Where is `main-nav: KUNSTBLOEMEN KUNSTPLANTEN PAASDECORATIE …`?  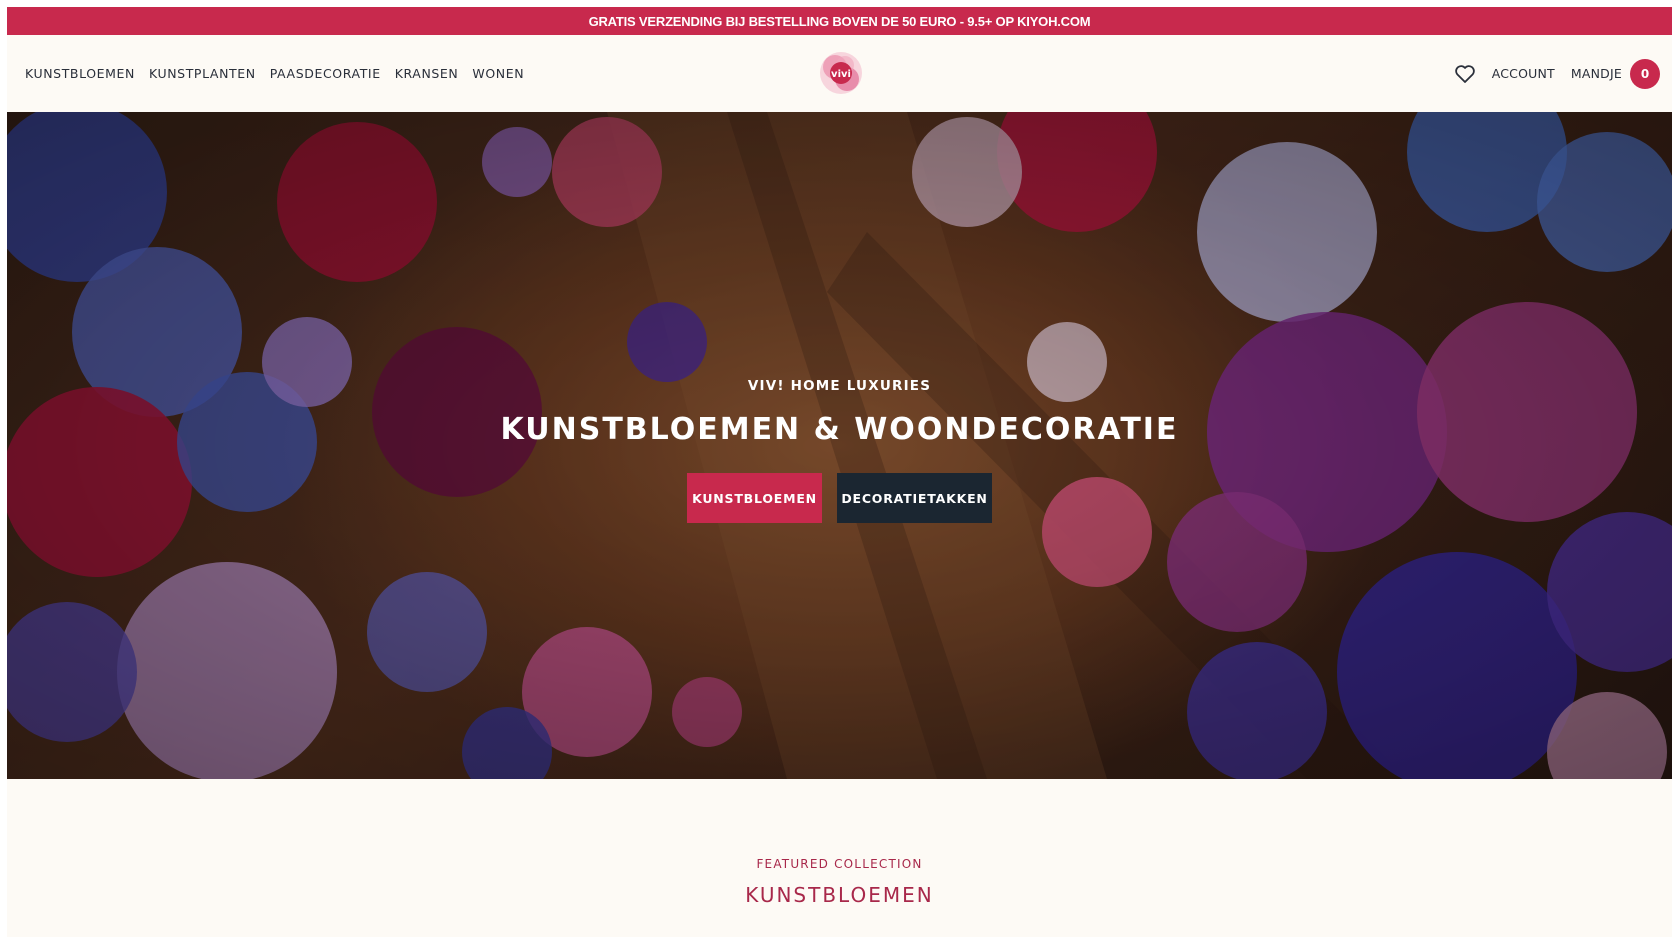
main-nav: KUNSTBLOEMEN KUNSTPLANTEN PAASDECORATIE … is located at coordinates (274, 73).